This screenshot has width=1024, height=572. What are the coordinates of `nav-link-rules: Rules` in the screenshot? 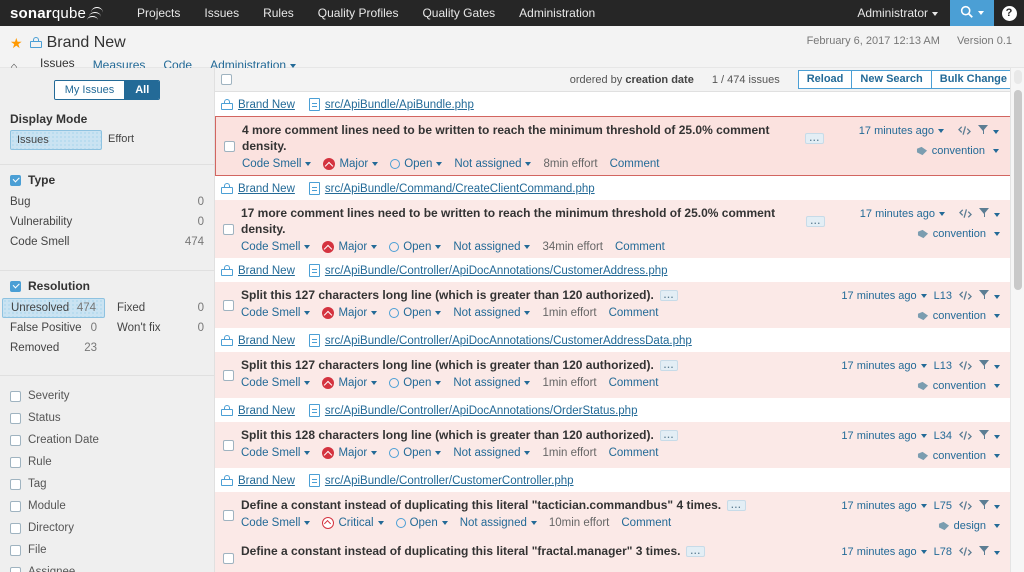 It's located at (278, 13).